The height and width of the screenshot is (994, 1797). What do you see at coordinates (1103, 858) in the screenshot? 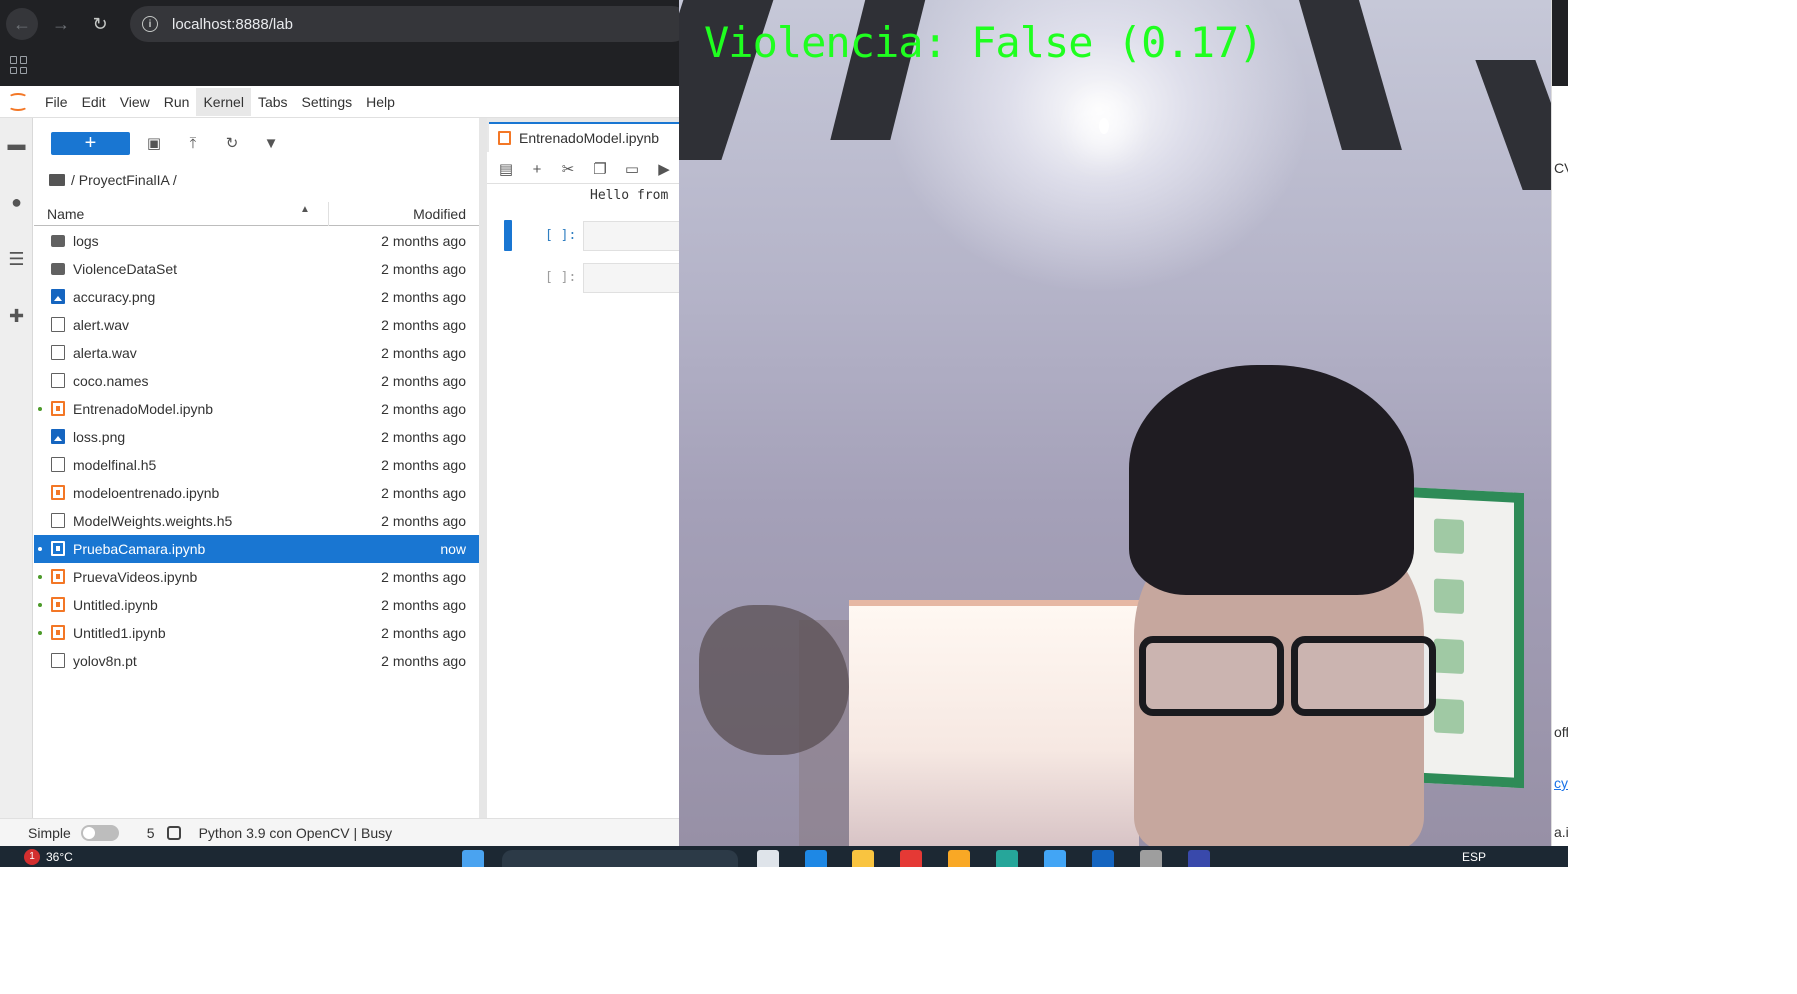
I see `outlook-icon` at bounding box center [1103, 858].